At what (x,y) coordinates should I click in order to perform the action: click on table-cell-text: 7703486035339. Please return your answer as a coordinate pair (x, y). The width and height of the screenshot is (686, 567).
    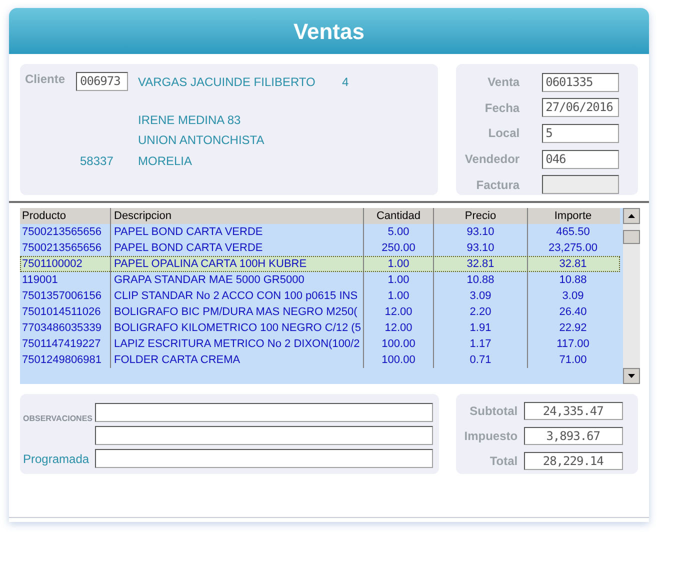
    Looking at the image, I should click on (62, 328).